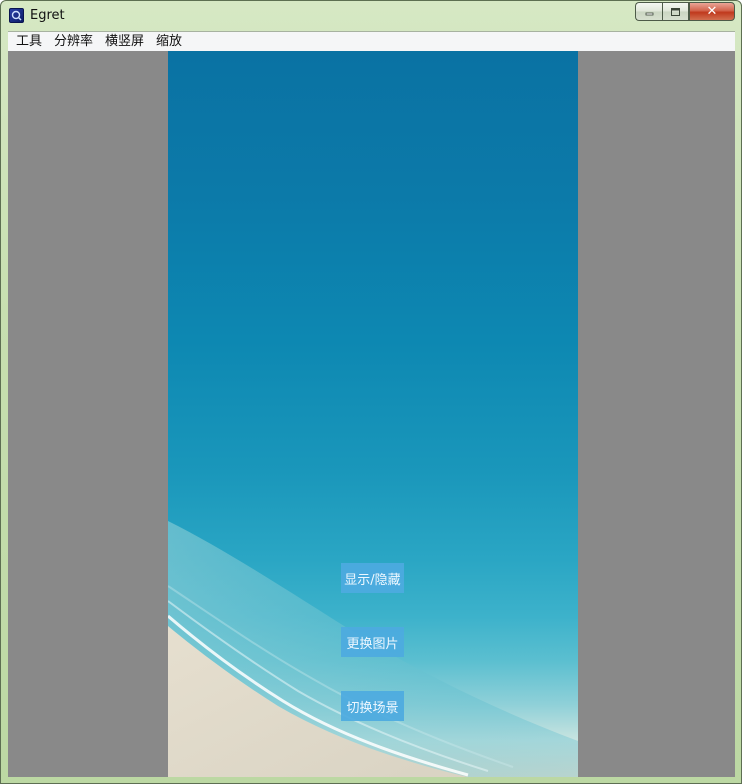  Describe the element at coordinates (29, 41) in the screenshot. I see `menu-tools: 工具` at that location.